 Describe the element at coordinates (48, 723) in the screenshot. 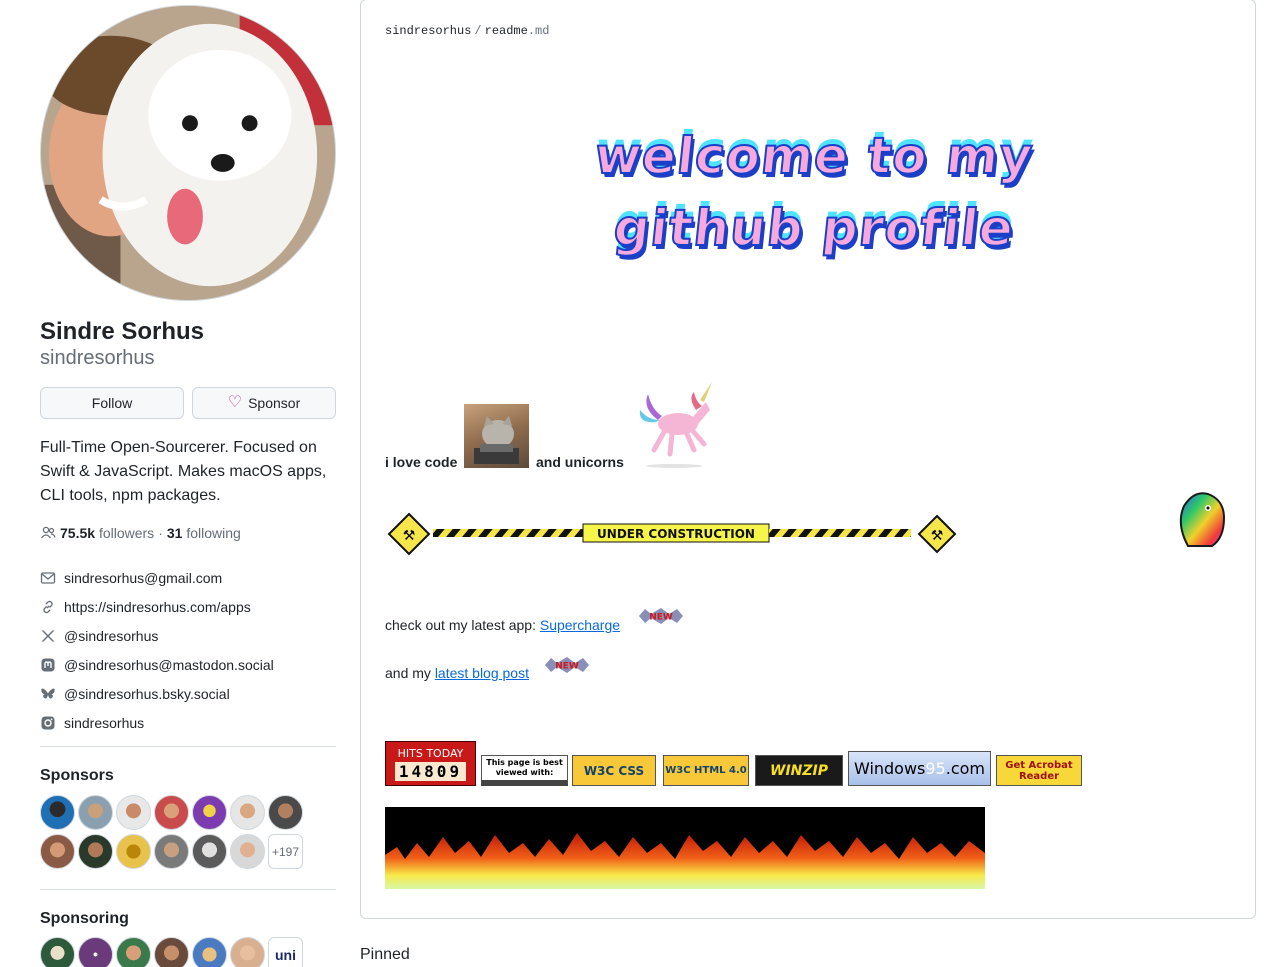

I see `instagram-icon` at that location.